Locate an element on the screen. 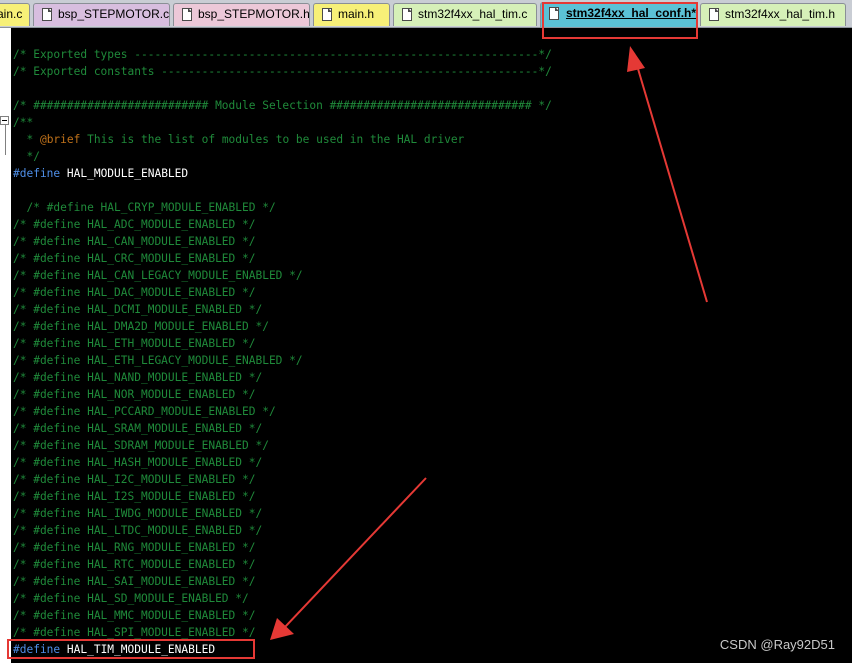 This screenshot has height=663, width=852. fold-gutter is located at coordinates (5, 345).